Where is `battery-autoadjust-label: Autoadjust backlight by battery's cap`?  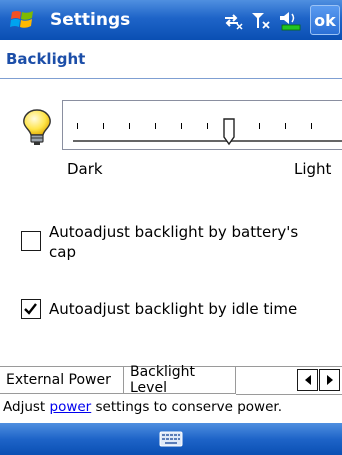
battery-autoadjust-label: Autoadjust backlight by battery's cap is located at coordinates (189, 242).